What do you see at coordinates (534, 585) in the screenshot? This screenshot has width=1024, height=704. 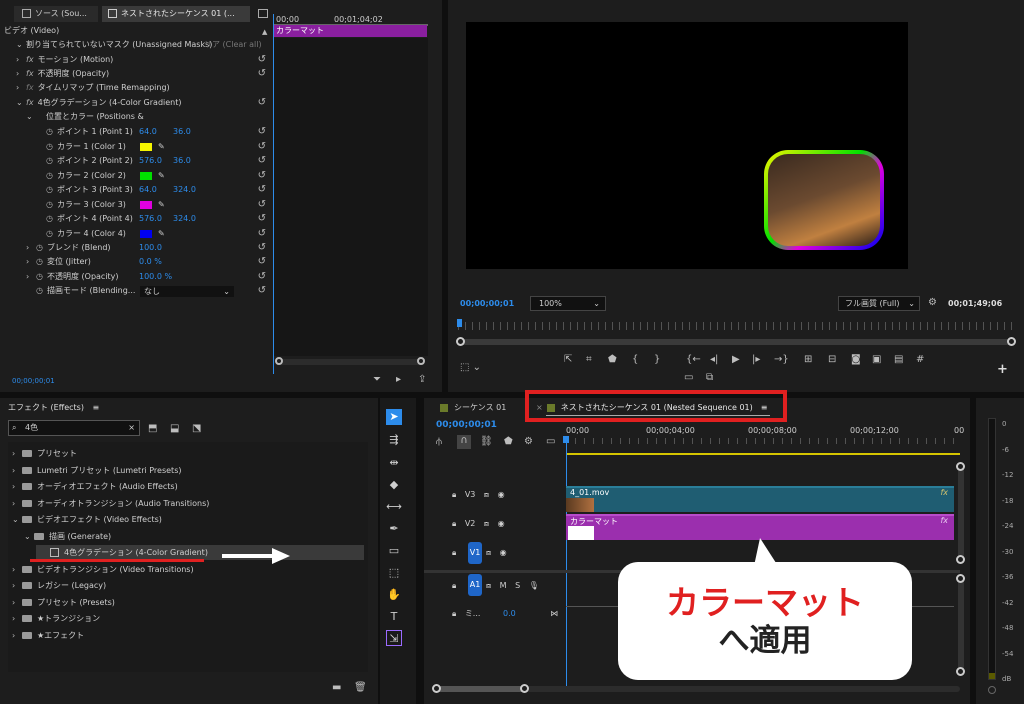 I see `microphone-icon: 🎙︎` at bounding box center [534, 585].